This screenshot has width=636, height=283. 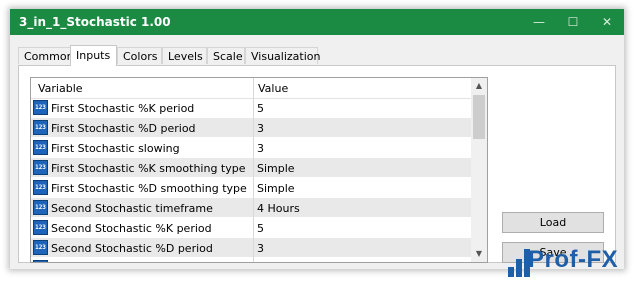 I want to click on table-row: 123 First Stochastic %D period 3, so click(x=251, y=128).